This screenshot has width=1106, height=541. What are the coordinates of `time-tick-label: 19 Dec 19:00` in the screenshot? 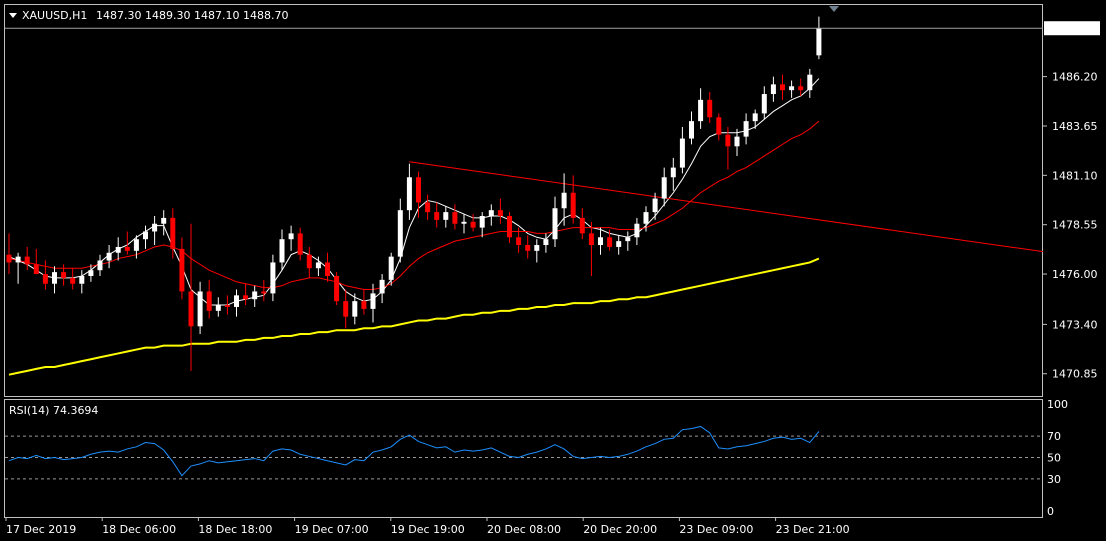 It's located at (428, 529).